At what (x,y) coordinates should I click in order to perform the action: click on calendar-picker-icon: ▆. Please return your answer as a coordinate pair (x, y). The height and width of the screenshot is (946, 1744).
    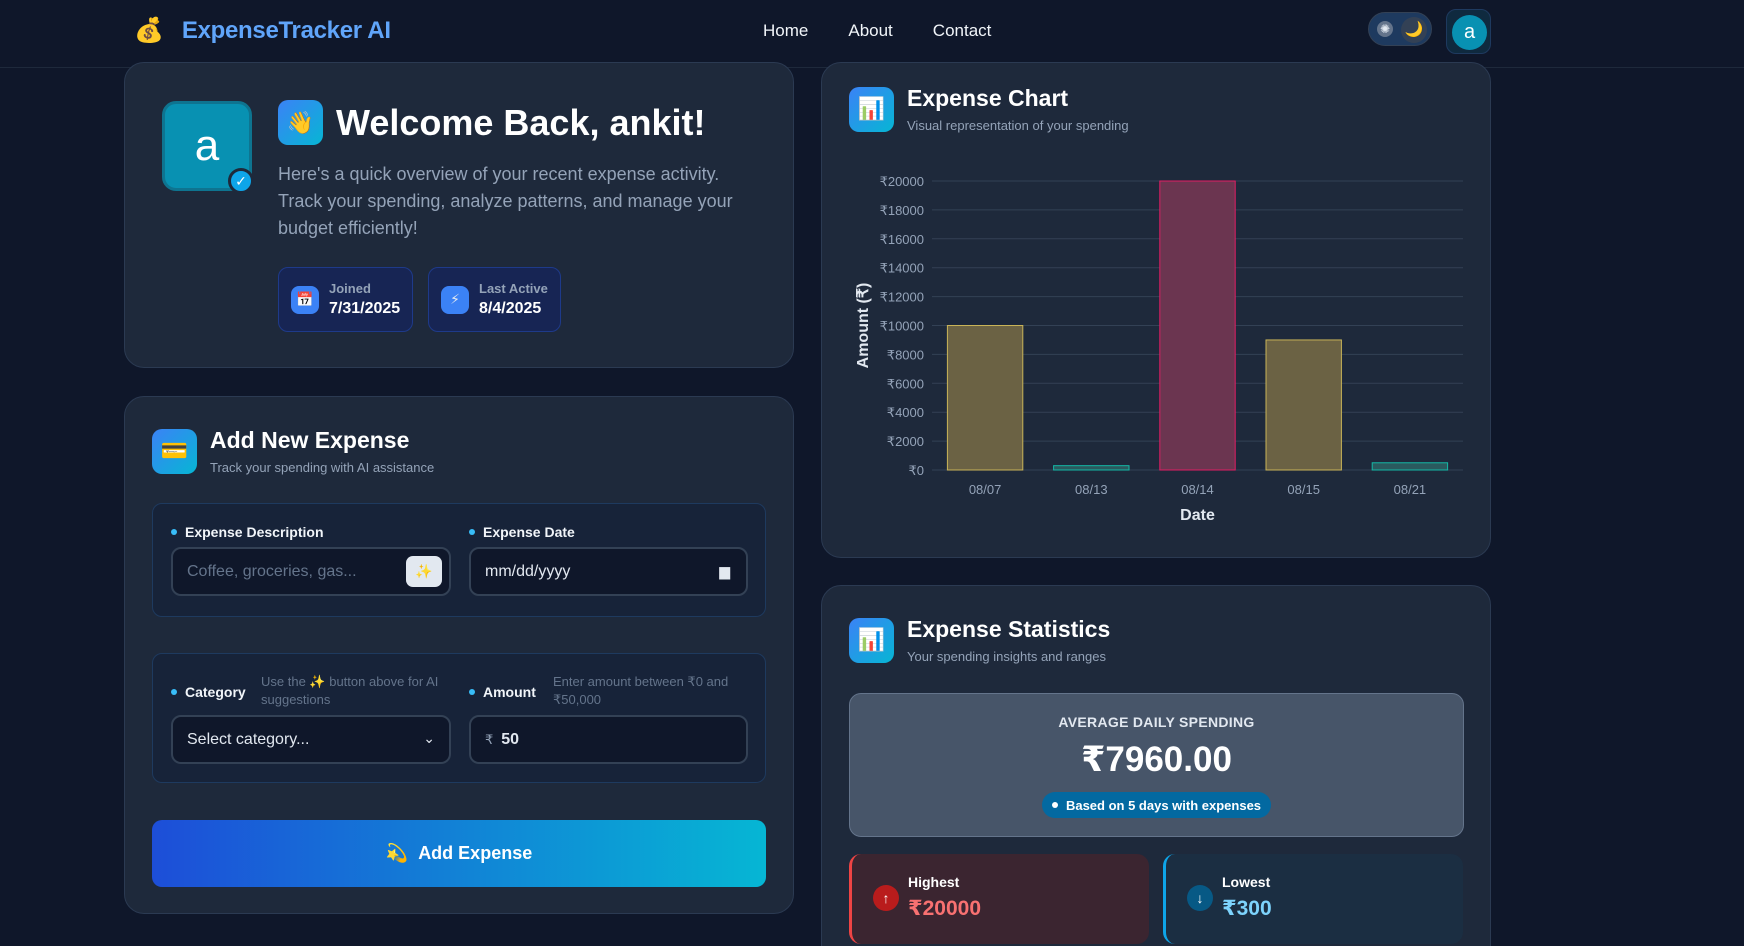
    Looking at the image, I should click on (724, 571).